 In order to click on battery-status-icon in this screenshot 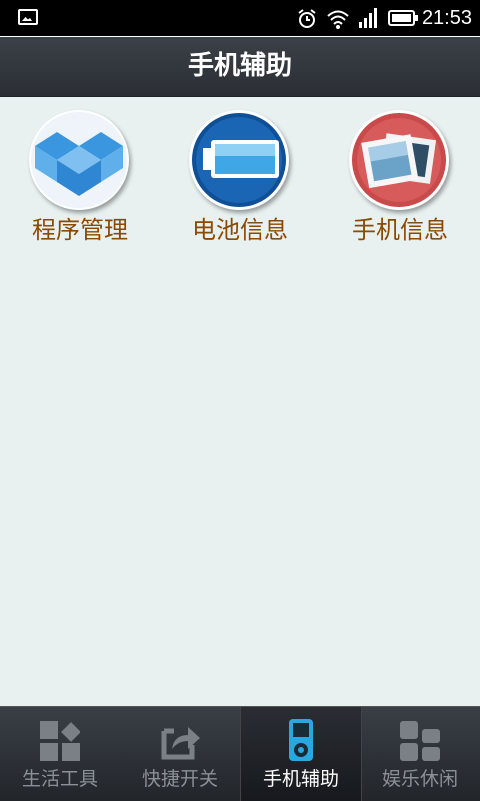, I will do `click(403, 18)`.